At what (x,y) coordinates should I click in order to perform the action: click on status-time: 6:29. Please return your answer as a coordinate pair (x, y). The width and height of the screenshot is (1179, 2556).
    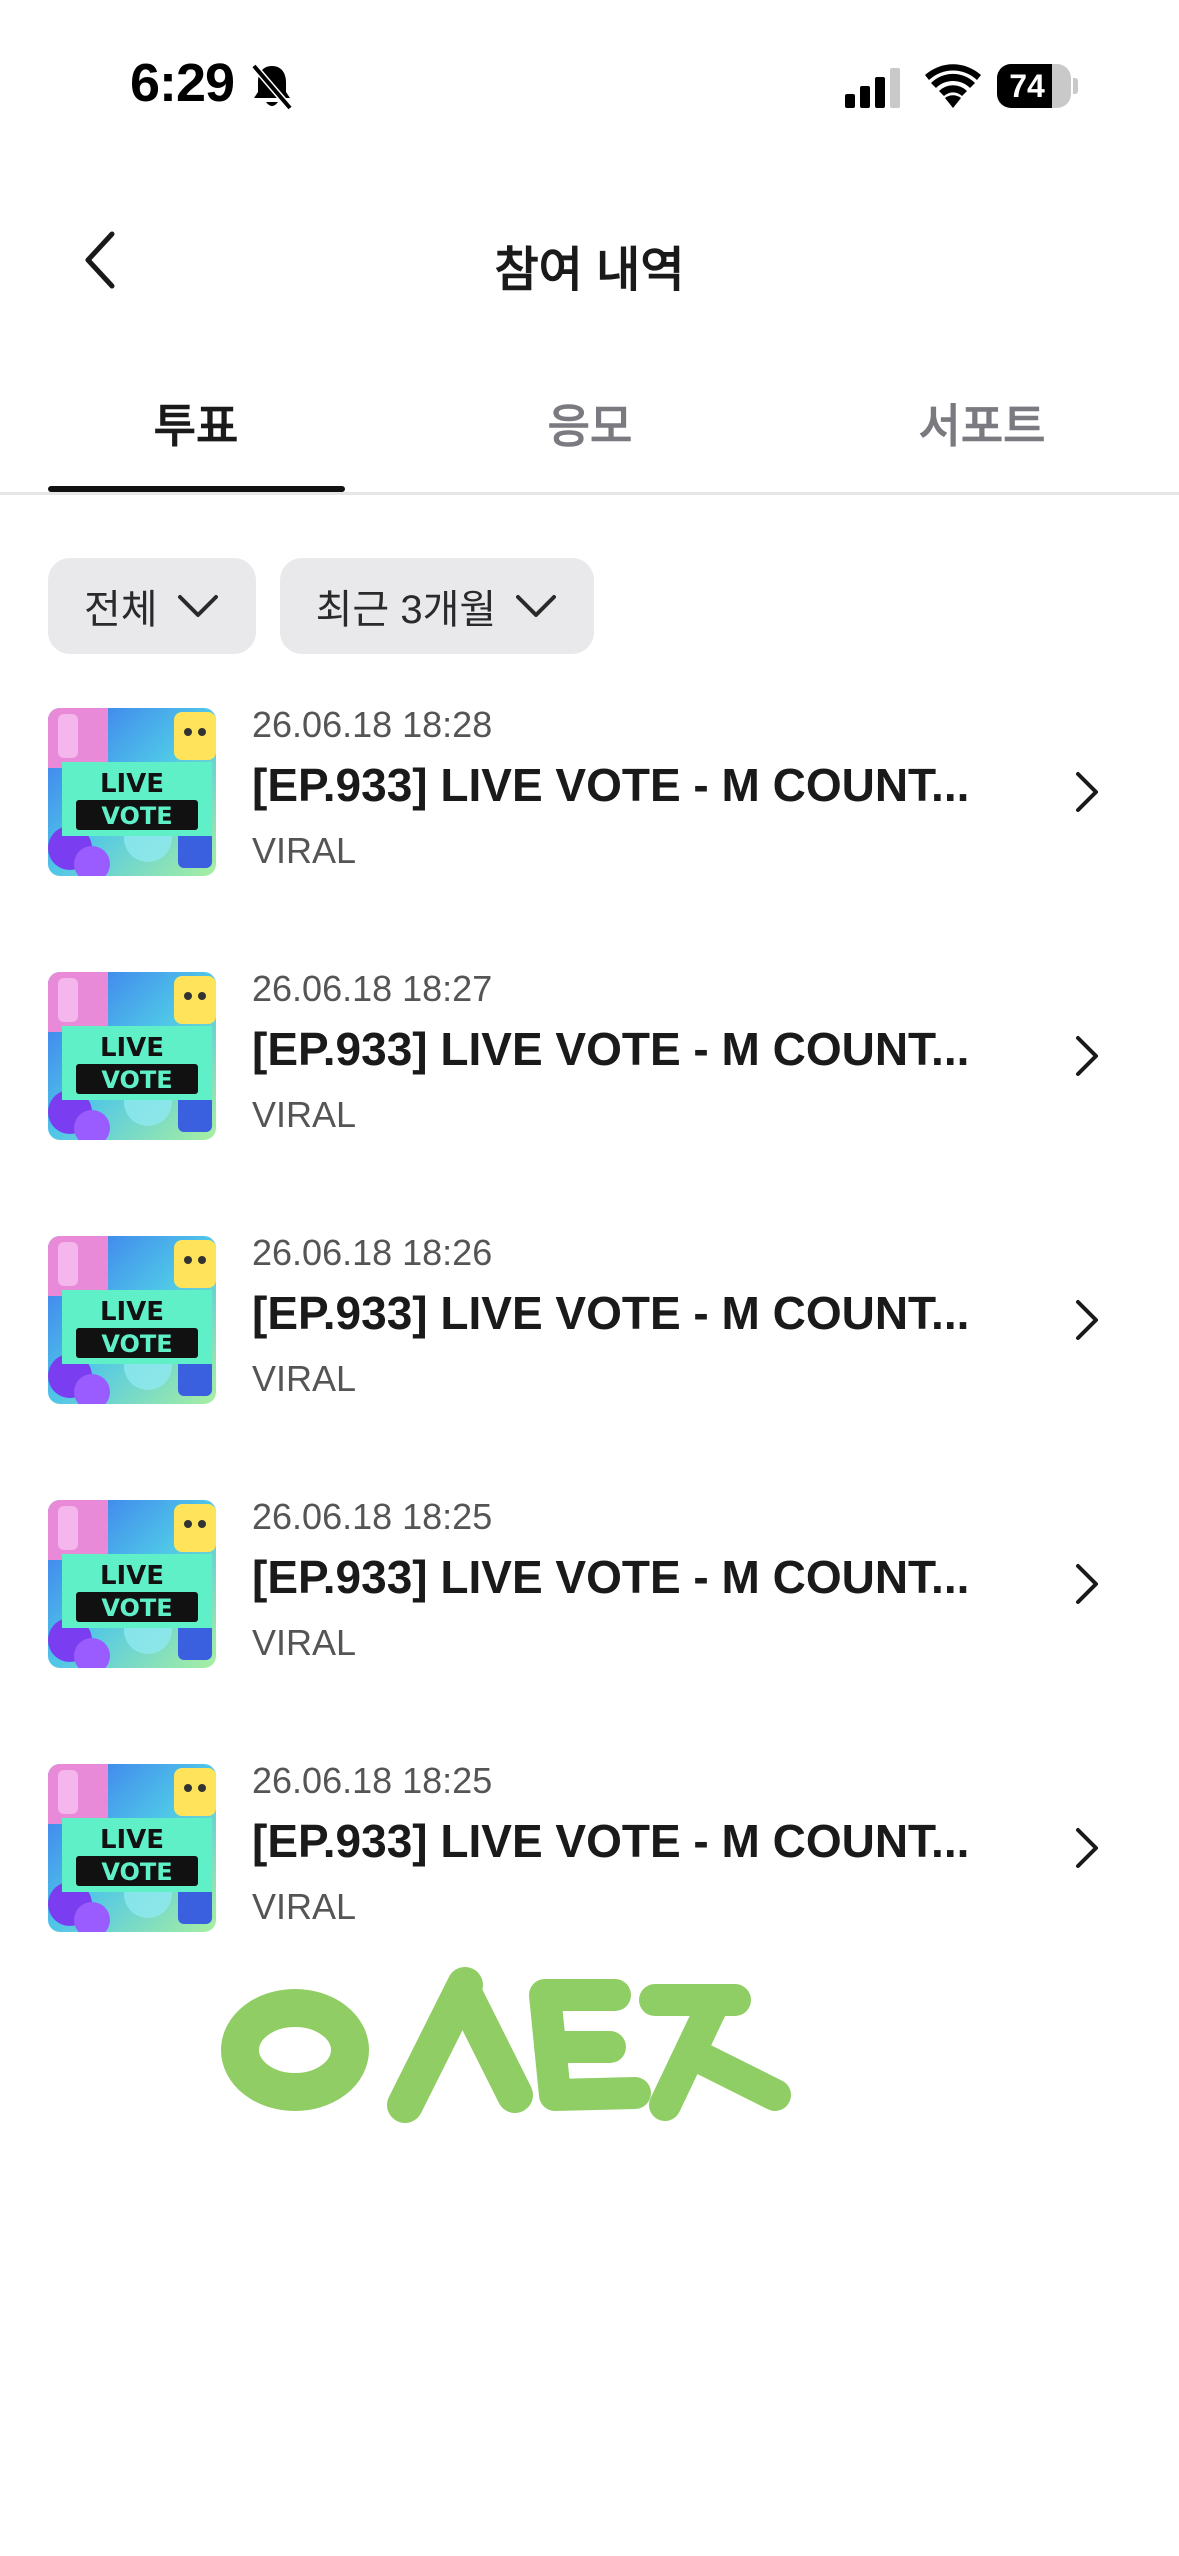
    Looking at the image, I should click on (182, 83).